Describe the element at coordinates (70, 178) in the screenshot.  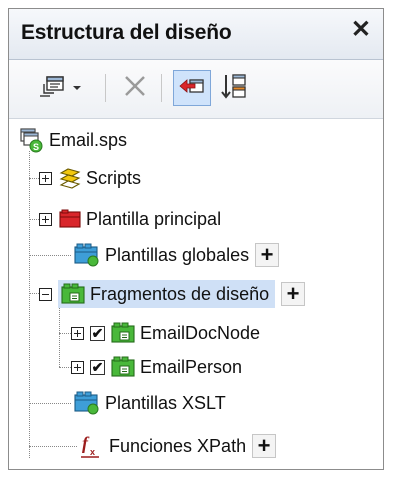
I see `scripts-icon` at that location.